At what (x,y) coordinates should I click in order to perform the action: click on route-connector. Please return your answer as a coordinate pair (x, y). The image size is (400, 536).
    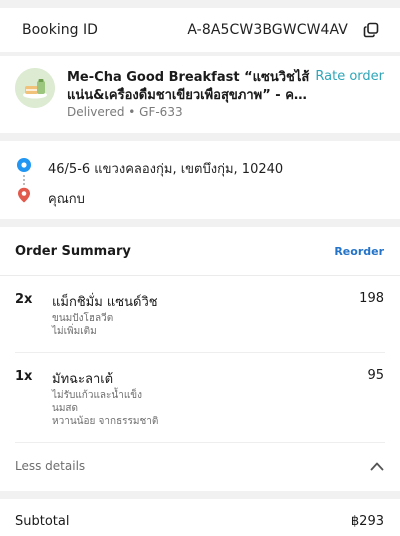
    Looking at the image, I should click on (24, 180).